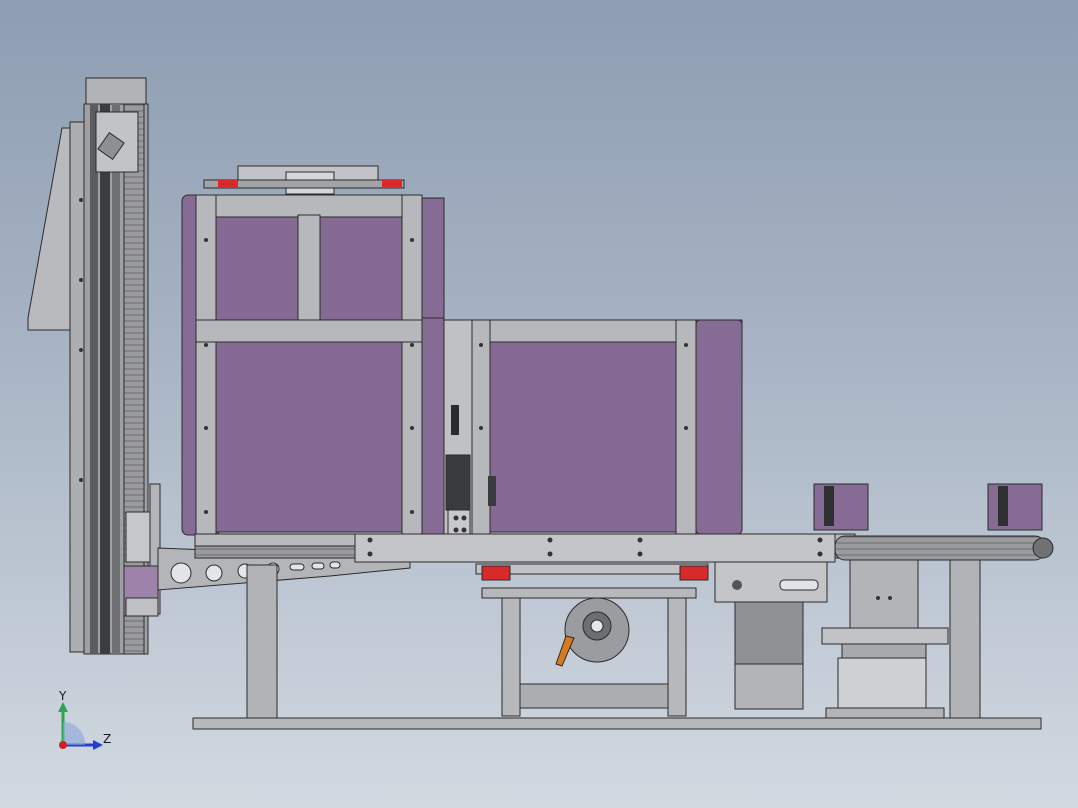 This screenshot has height=808, width=1078. I want to click on center-post, so click(458, 429).